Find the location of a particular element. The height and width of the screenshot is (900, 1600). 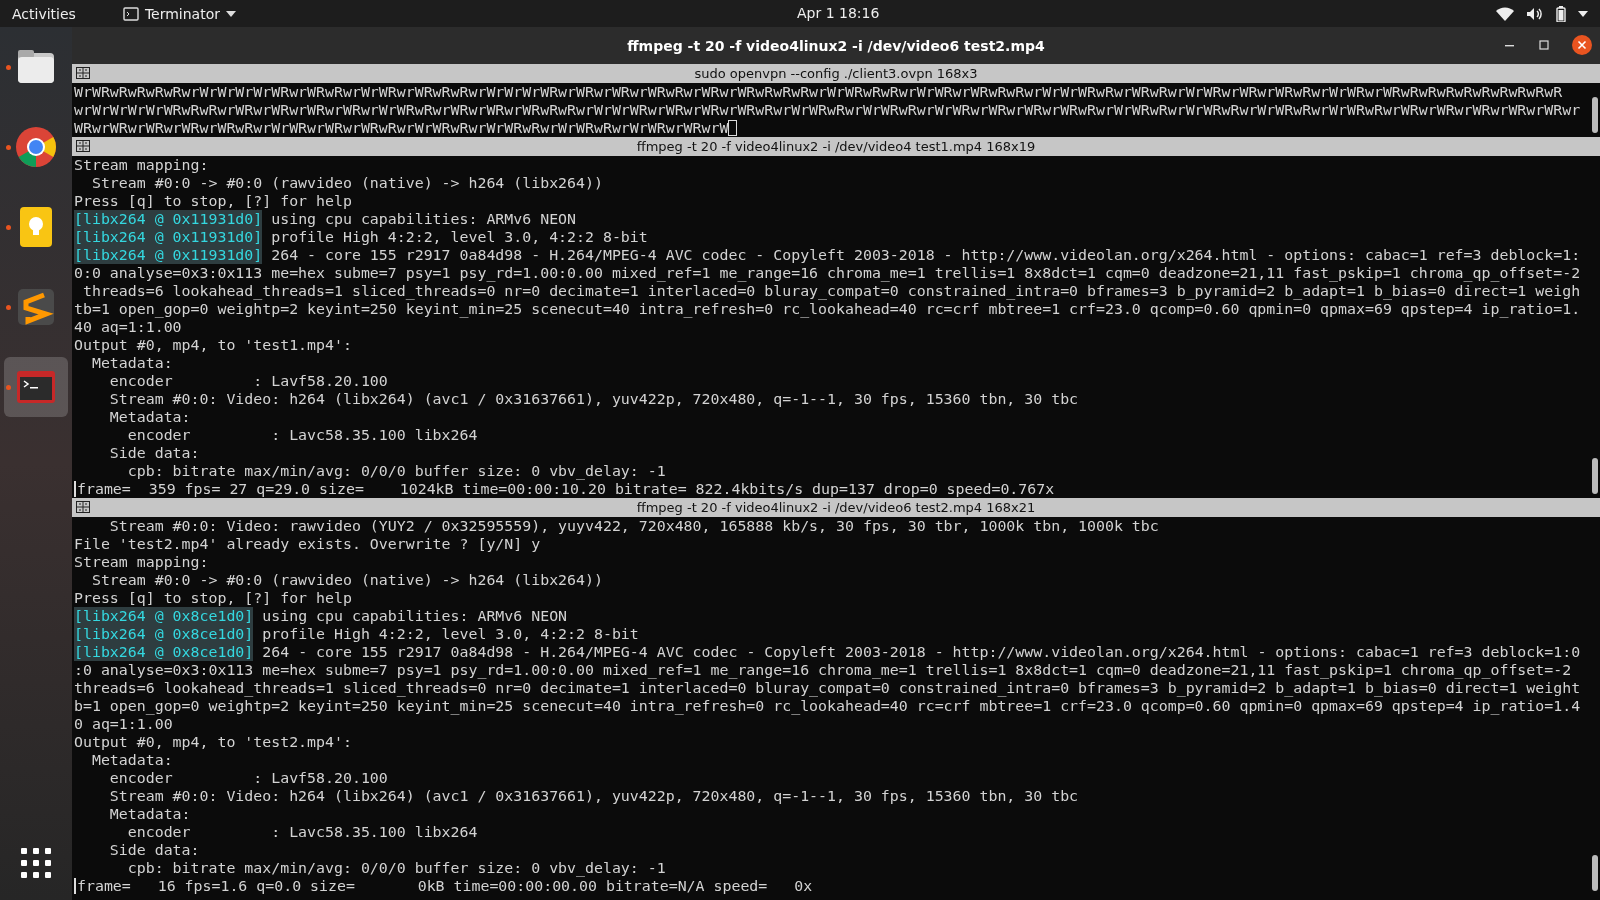

terminal-icon is located at coordinates (130, 13).